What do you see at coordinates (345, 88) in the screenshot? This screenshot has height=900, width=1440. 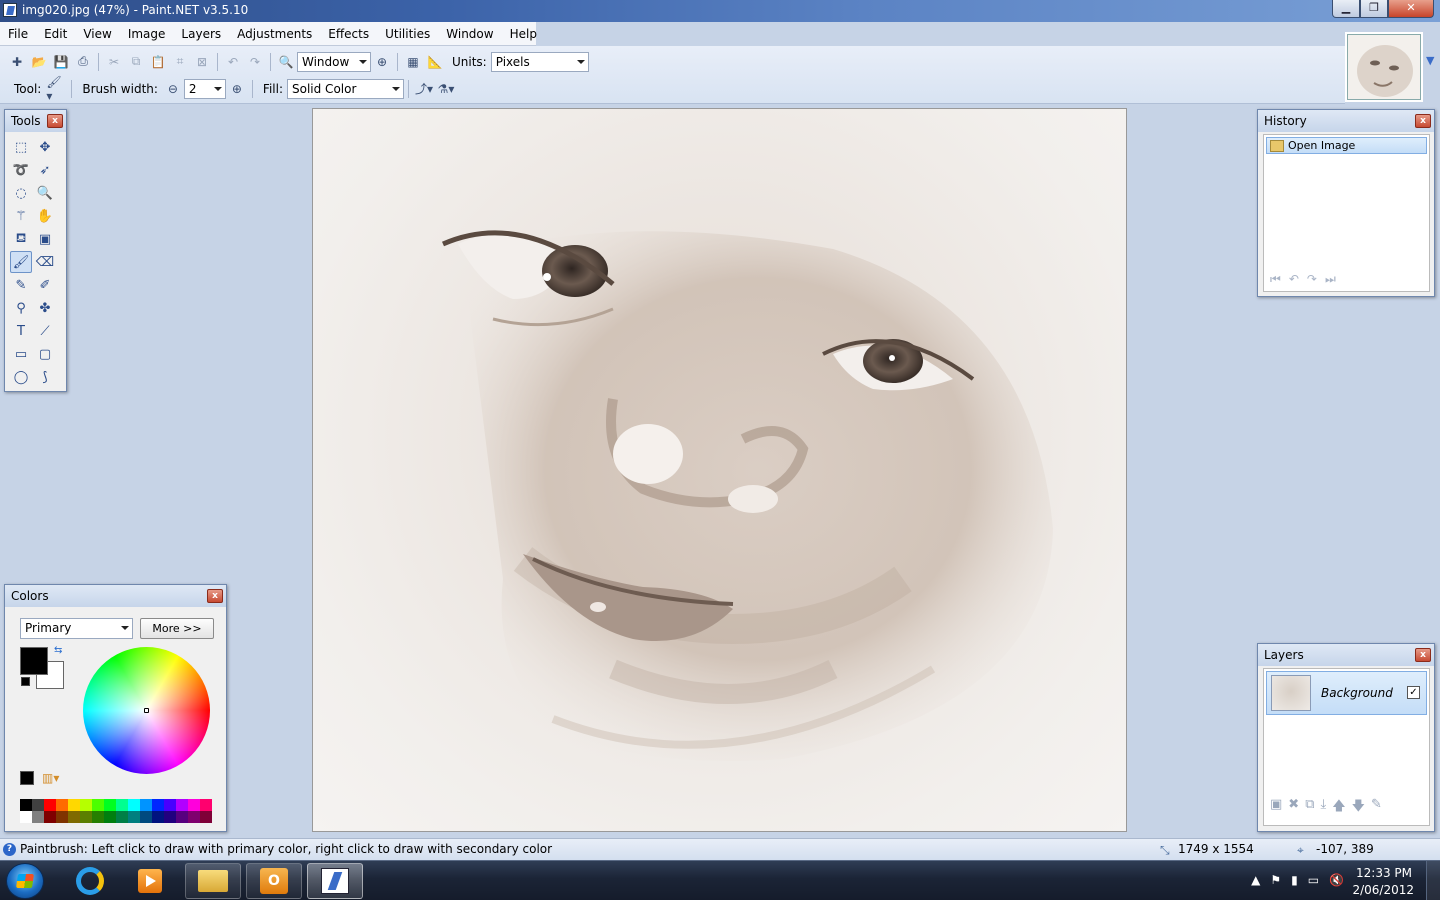 I see `fill-combo: Solid Color` at bounding box center [345, 88].